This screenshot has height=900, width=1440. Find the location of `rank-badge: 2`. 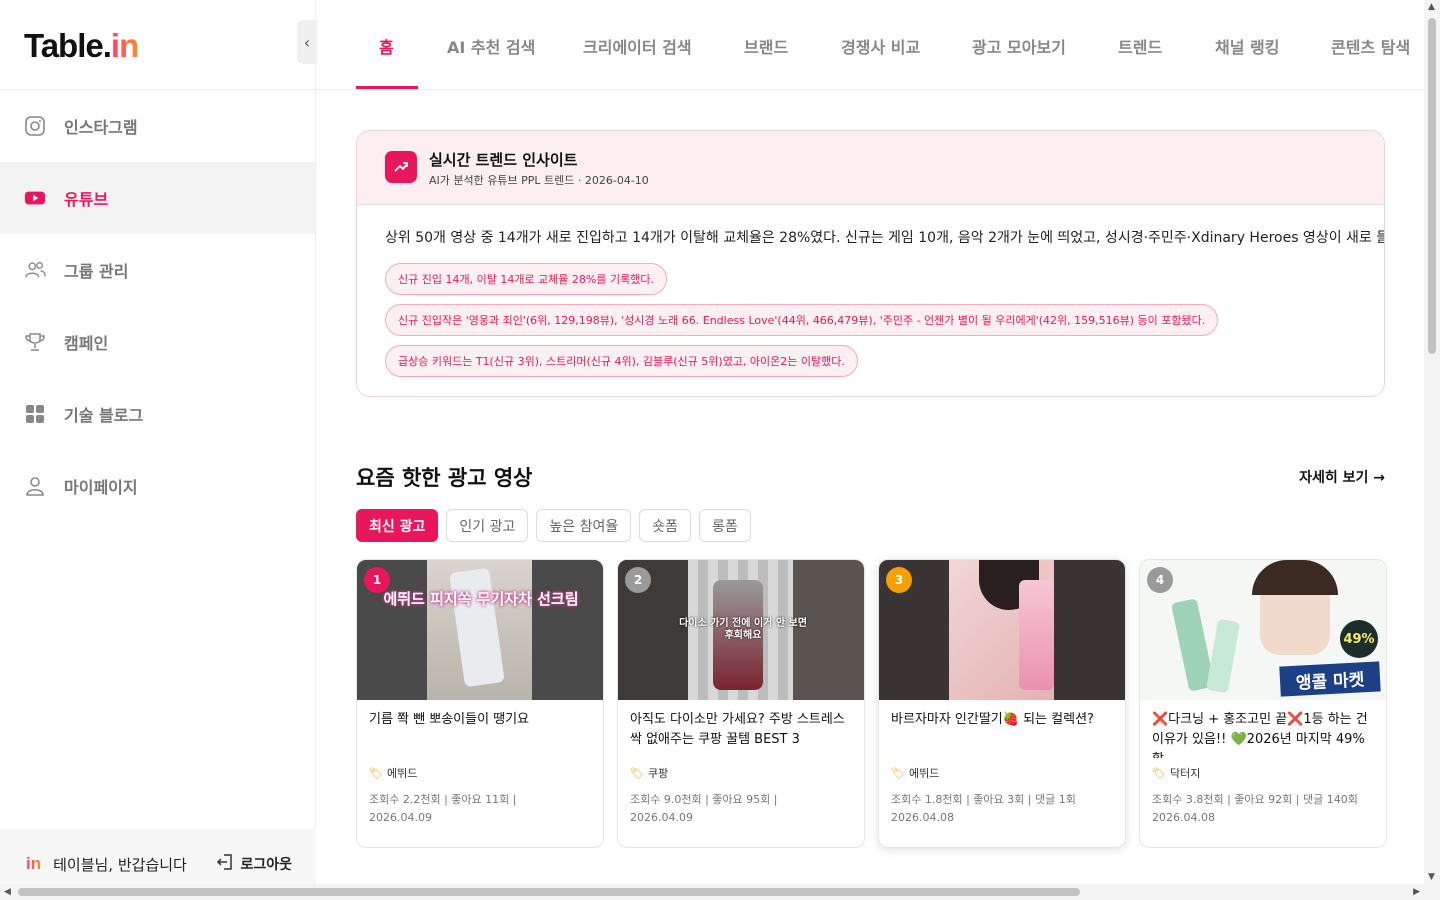

rank-badge: 2 is located at coordinates (638, 580).